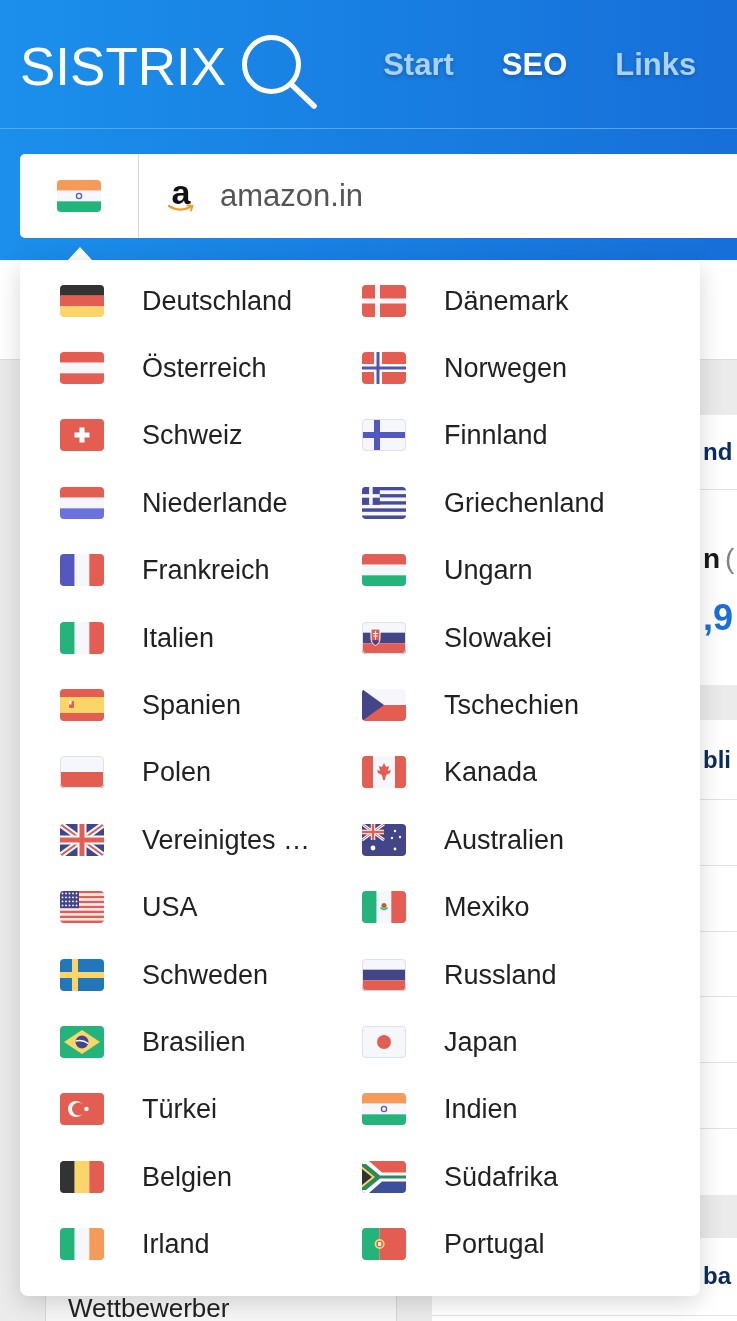 The width and height of the screenshot is (737, 1321). Describe the element at coordinates (82, 570) in the screenshot. I see `france-flag-icon` at that location.